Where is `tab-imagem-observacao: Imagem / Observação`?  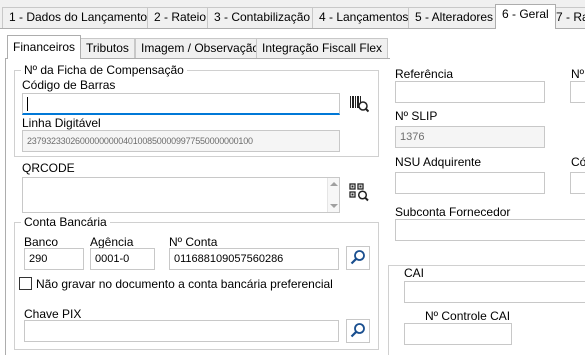 tab-imagem-observacao: Imagem / Observação is located at coordinates (200, 48).